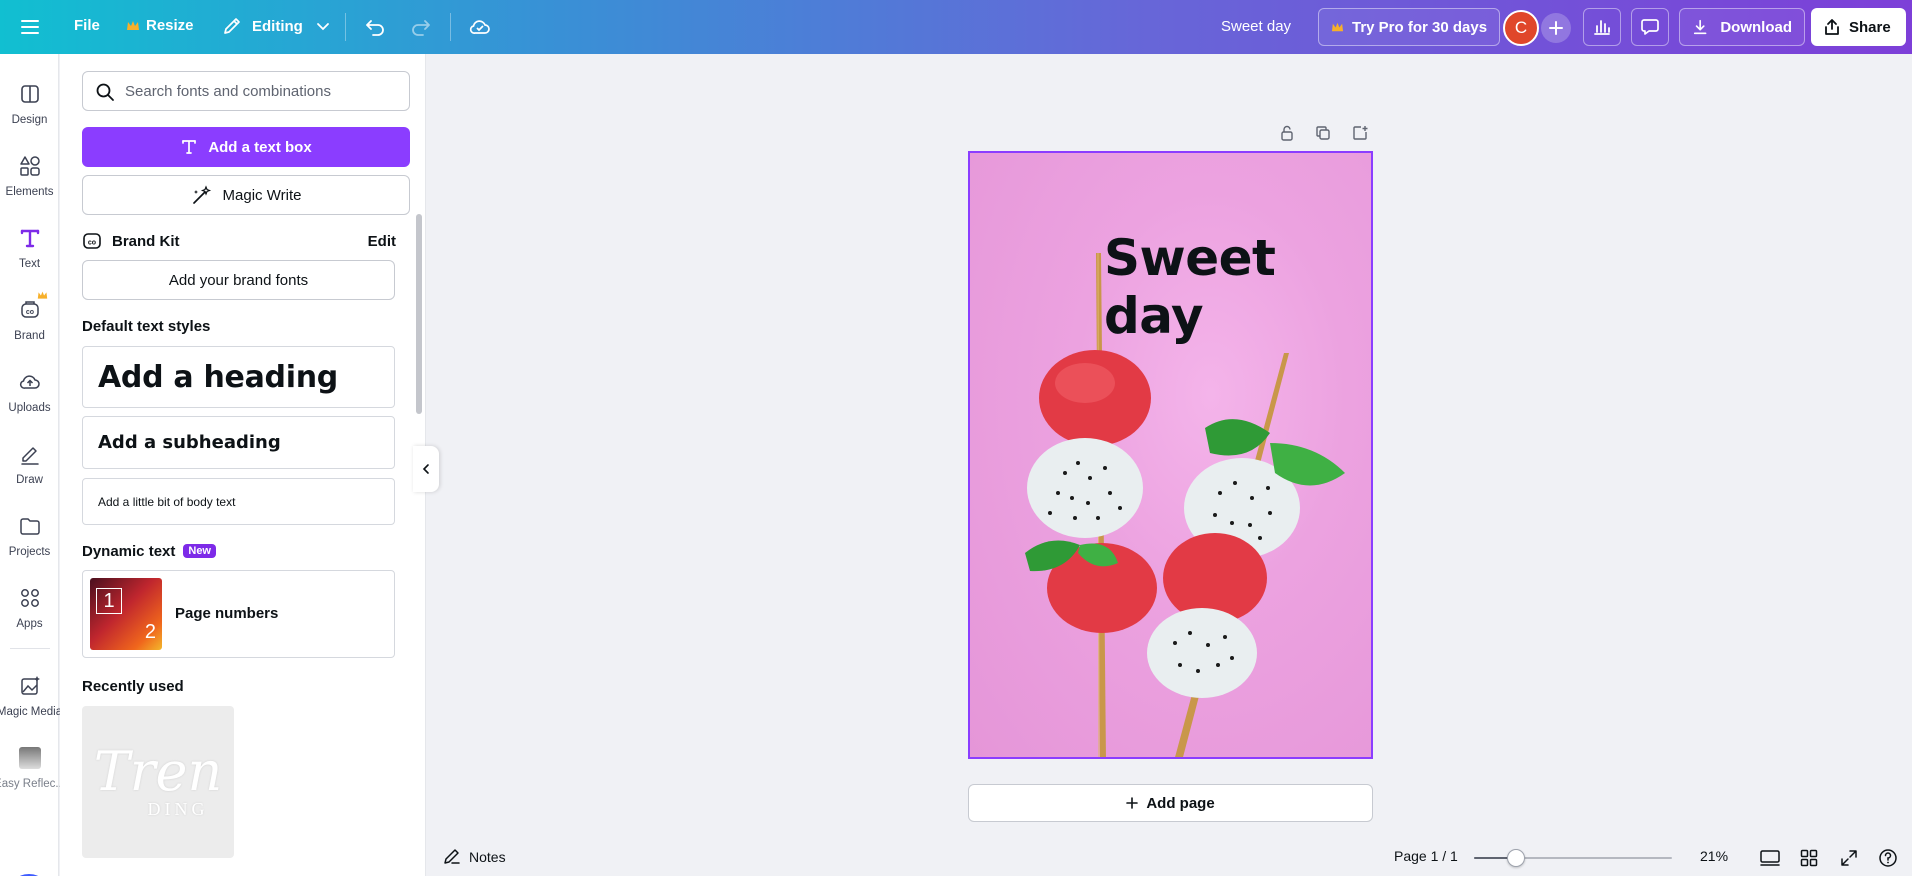  I want to click on rail-item-projects: Projects, so click(29, 538).